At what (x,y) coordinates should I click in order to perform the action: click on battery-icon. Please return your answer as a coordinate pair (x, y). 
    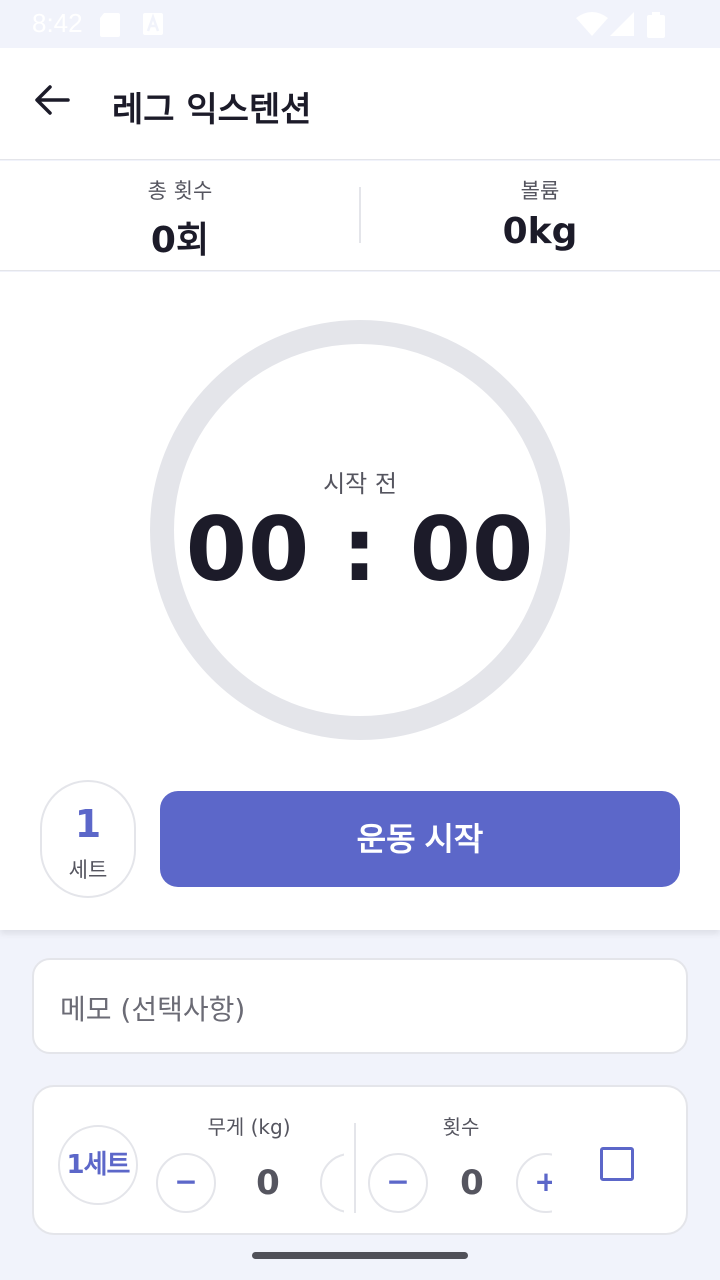
    Looking at the image, I should click on (656, 27).